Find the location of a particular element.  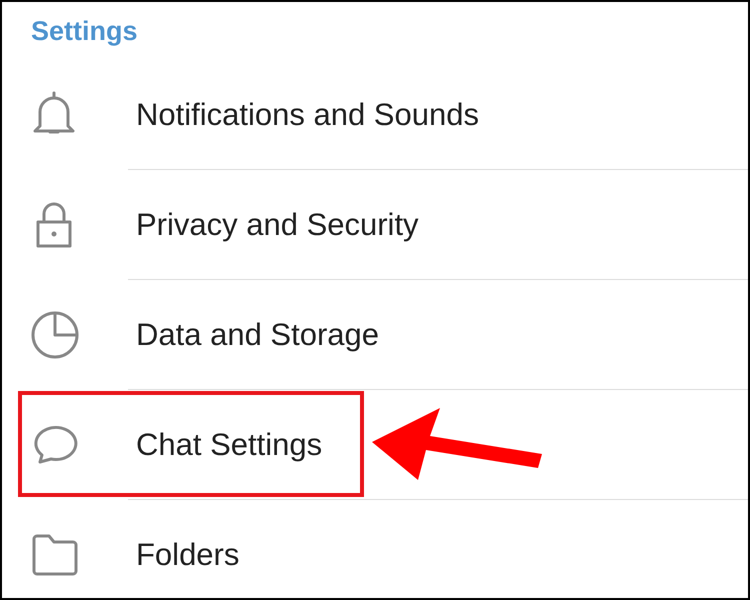

settings-item: Data and Storage is located at coordinates (258, 335).